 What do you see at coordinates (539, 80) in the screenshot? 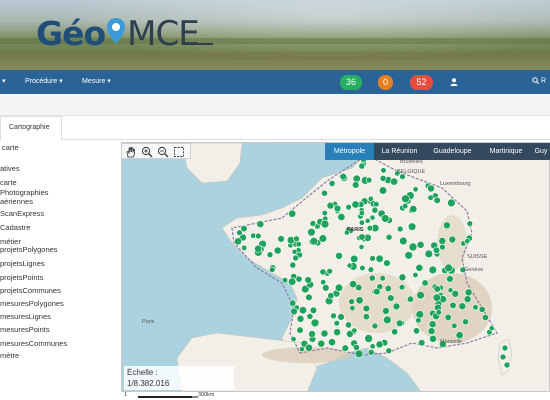
I see `nav-search: R` at bounding box center [539, 80].